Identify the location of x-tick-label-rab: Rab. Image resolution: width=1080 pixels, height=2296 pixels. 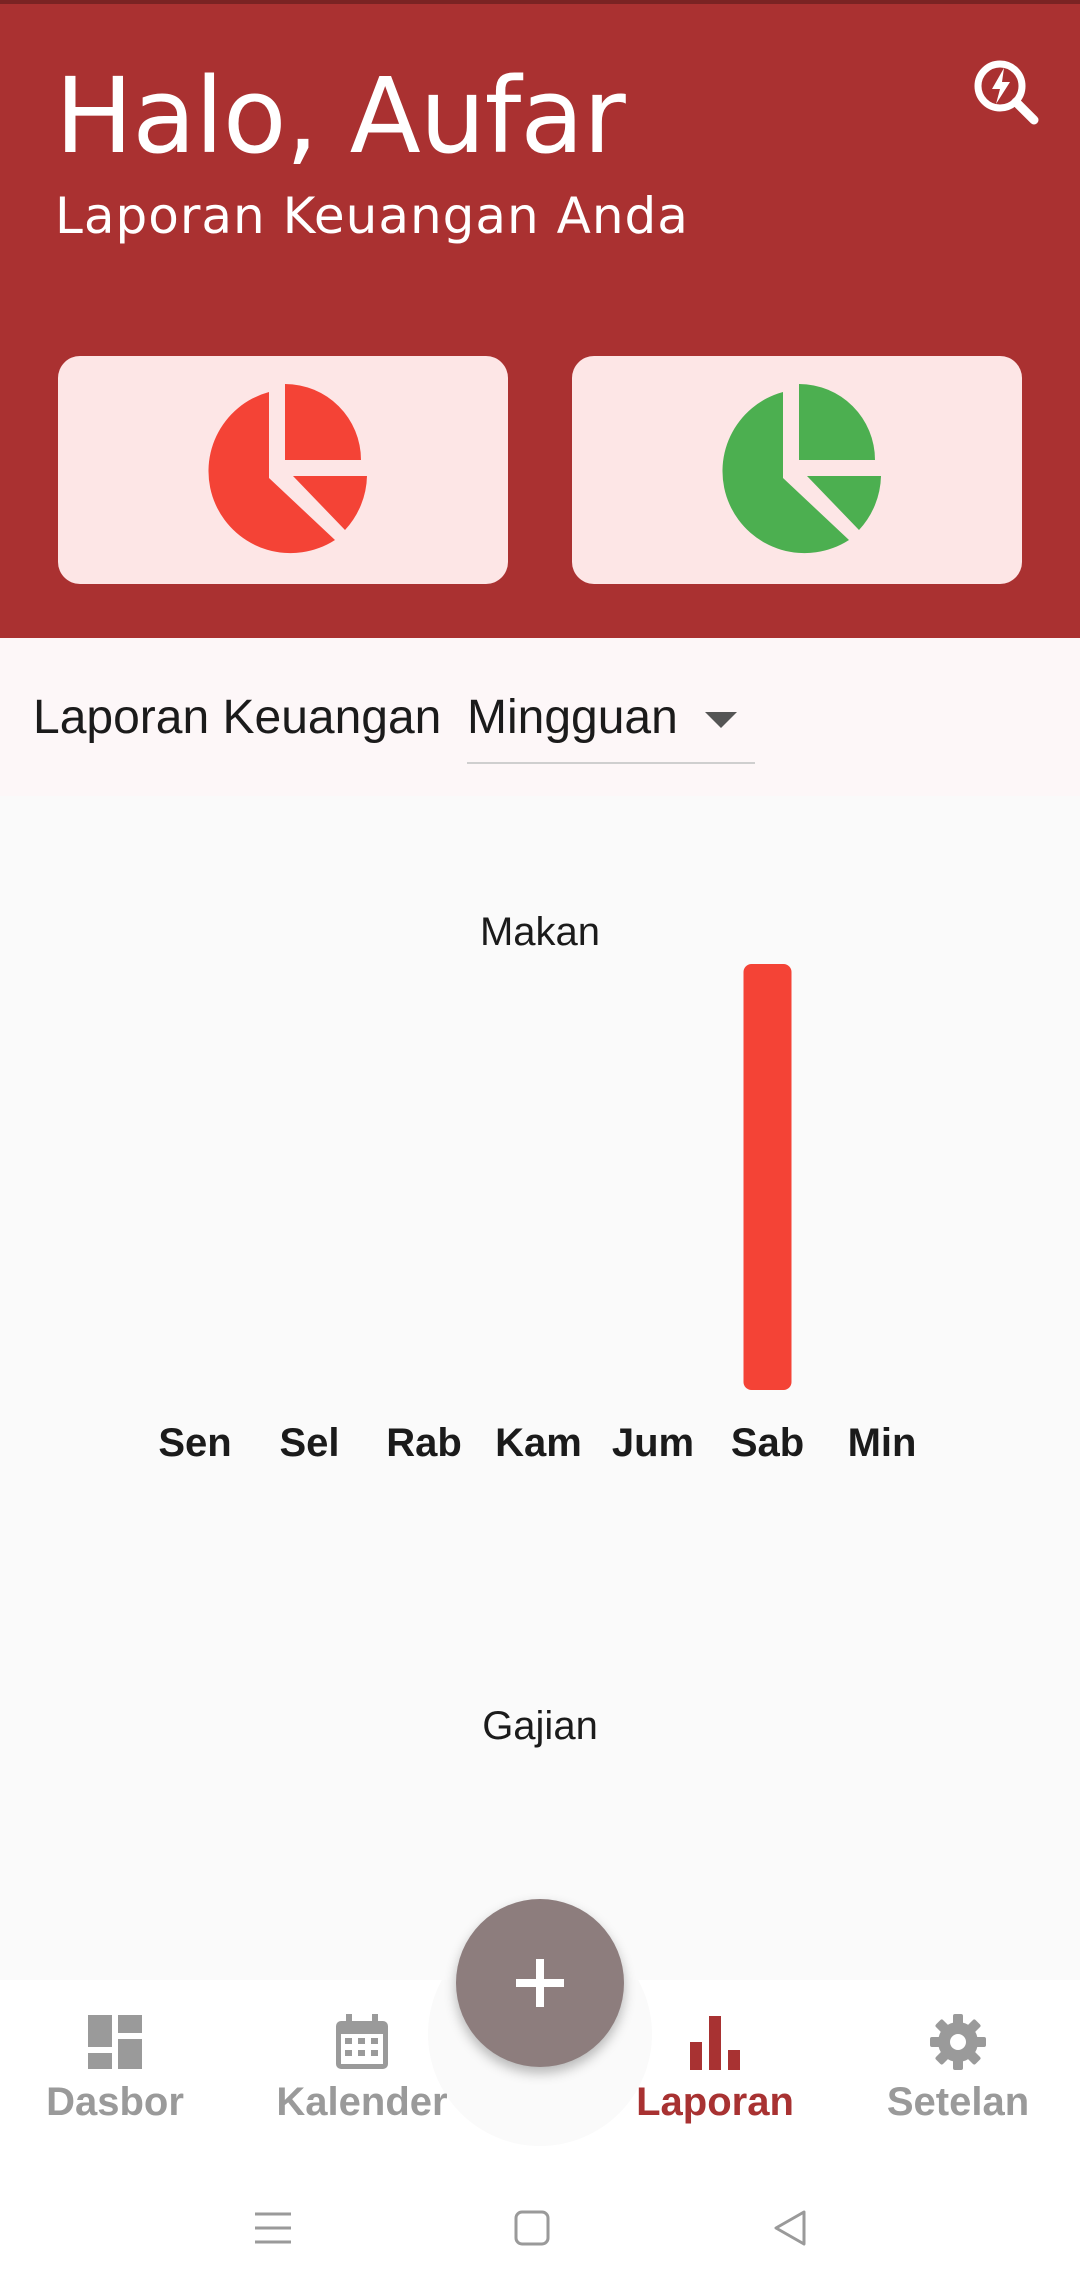
(424, 1443).